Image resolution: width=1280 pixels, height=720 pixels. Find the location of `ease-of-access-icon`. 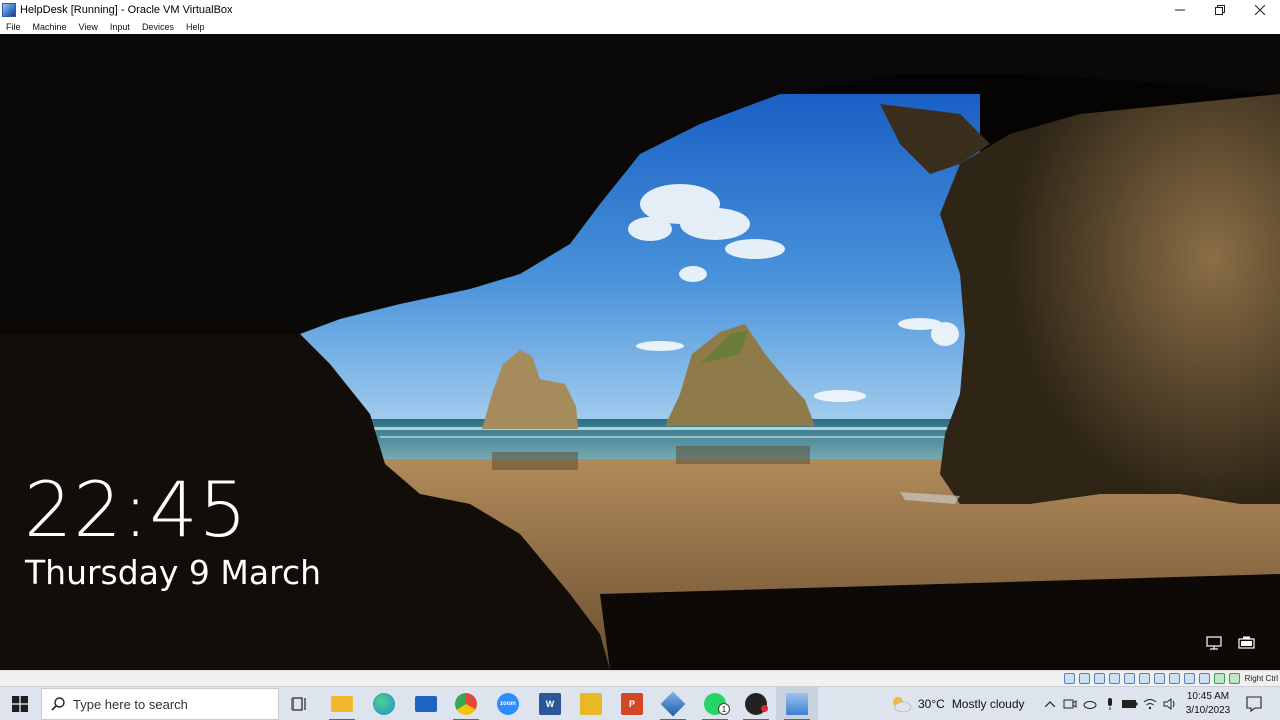

ease-of-access-icon is located at coordinates (1215, 645).